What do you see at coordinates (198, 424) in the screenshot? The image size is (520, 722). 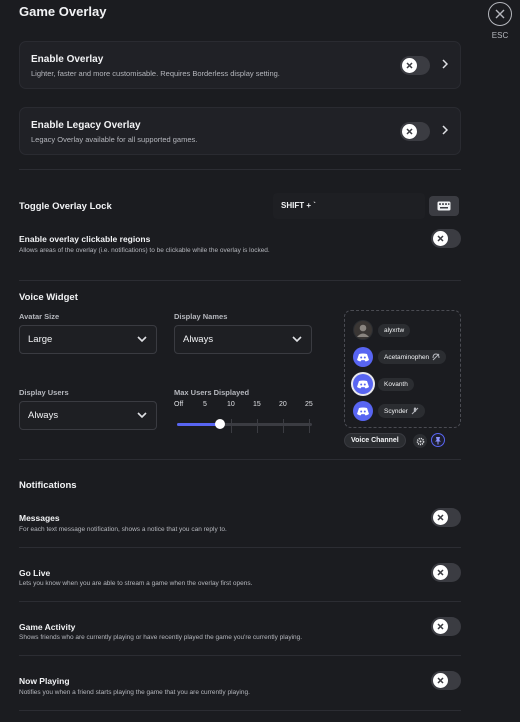 I see `slider-fill` at bounding box center [198, 424].